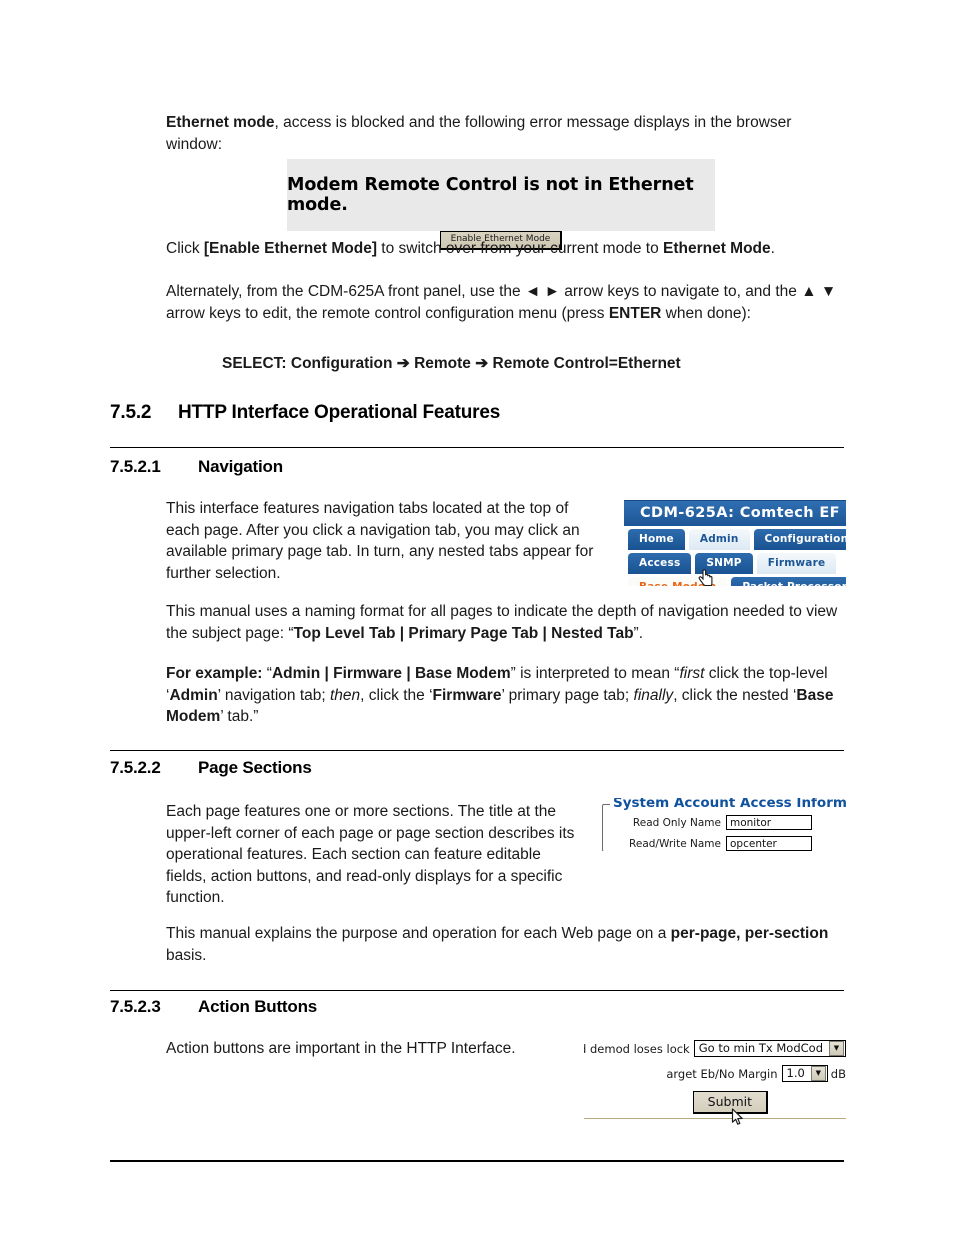  Describe the element at coordinates (735, 695) in the screenshot. I see `example-text-6: , click the nested ‘` at that location.